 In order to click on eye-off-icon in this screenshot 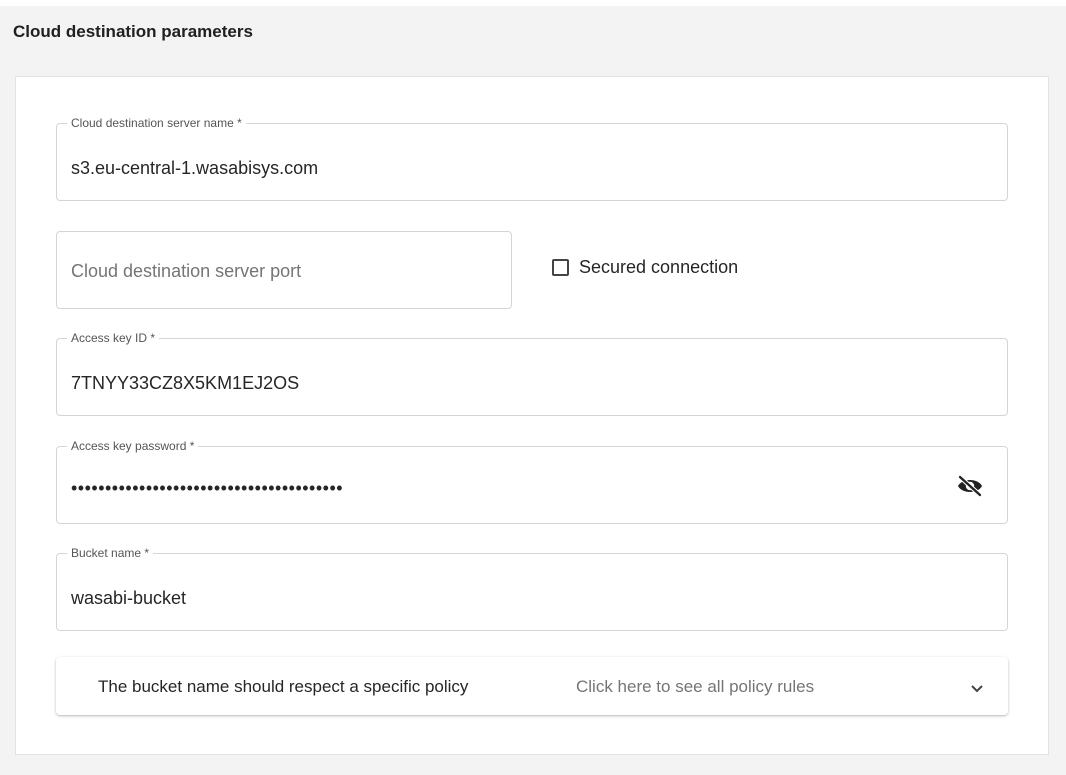, I will do `click(970, 486)`.